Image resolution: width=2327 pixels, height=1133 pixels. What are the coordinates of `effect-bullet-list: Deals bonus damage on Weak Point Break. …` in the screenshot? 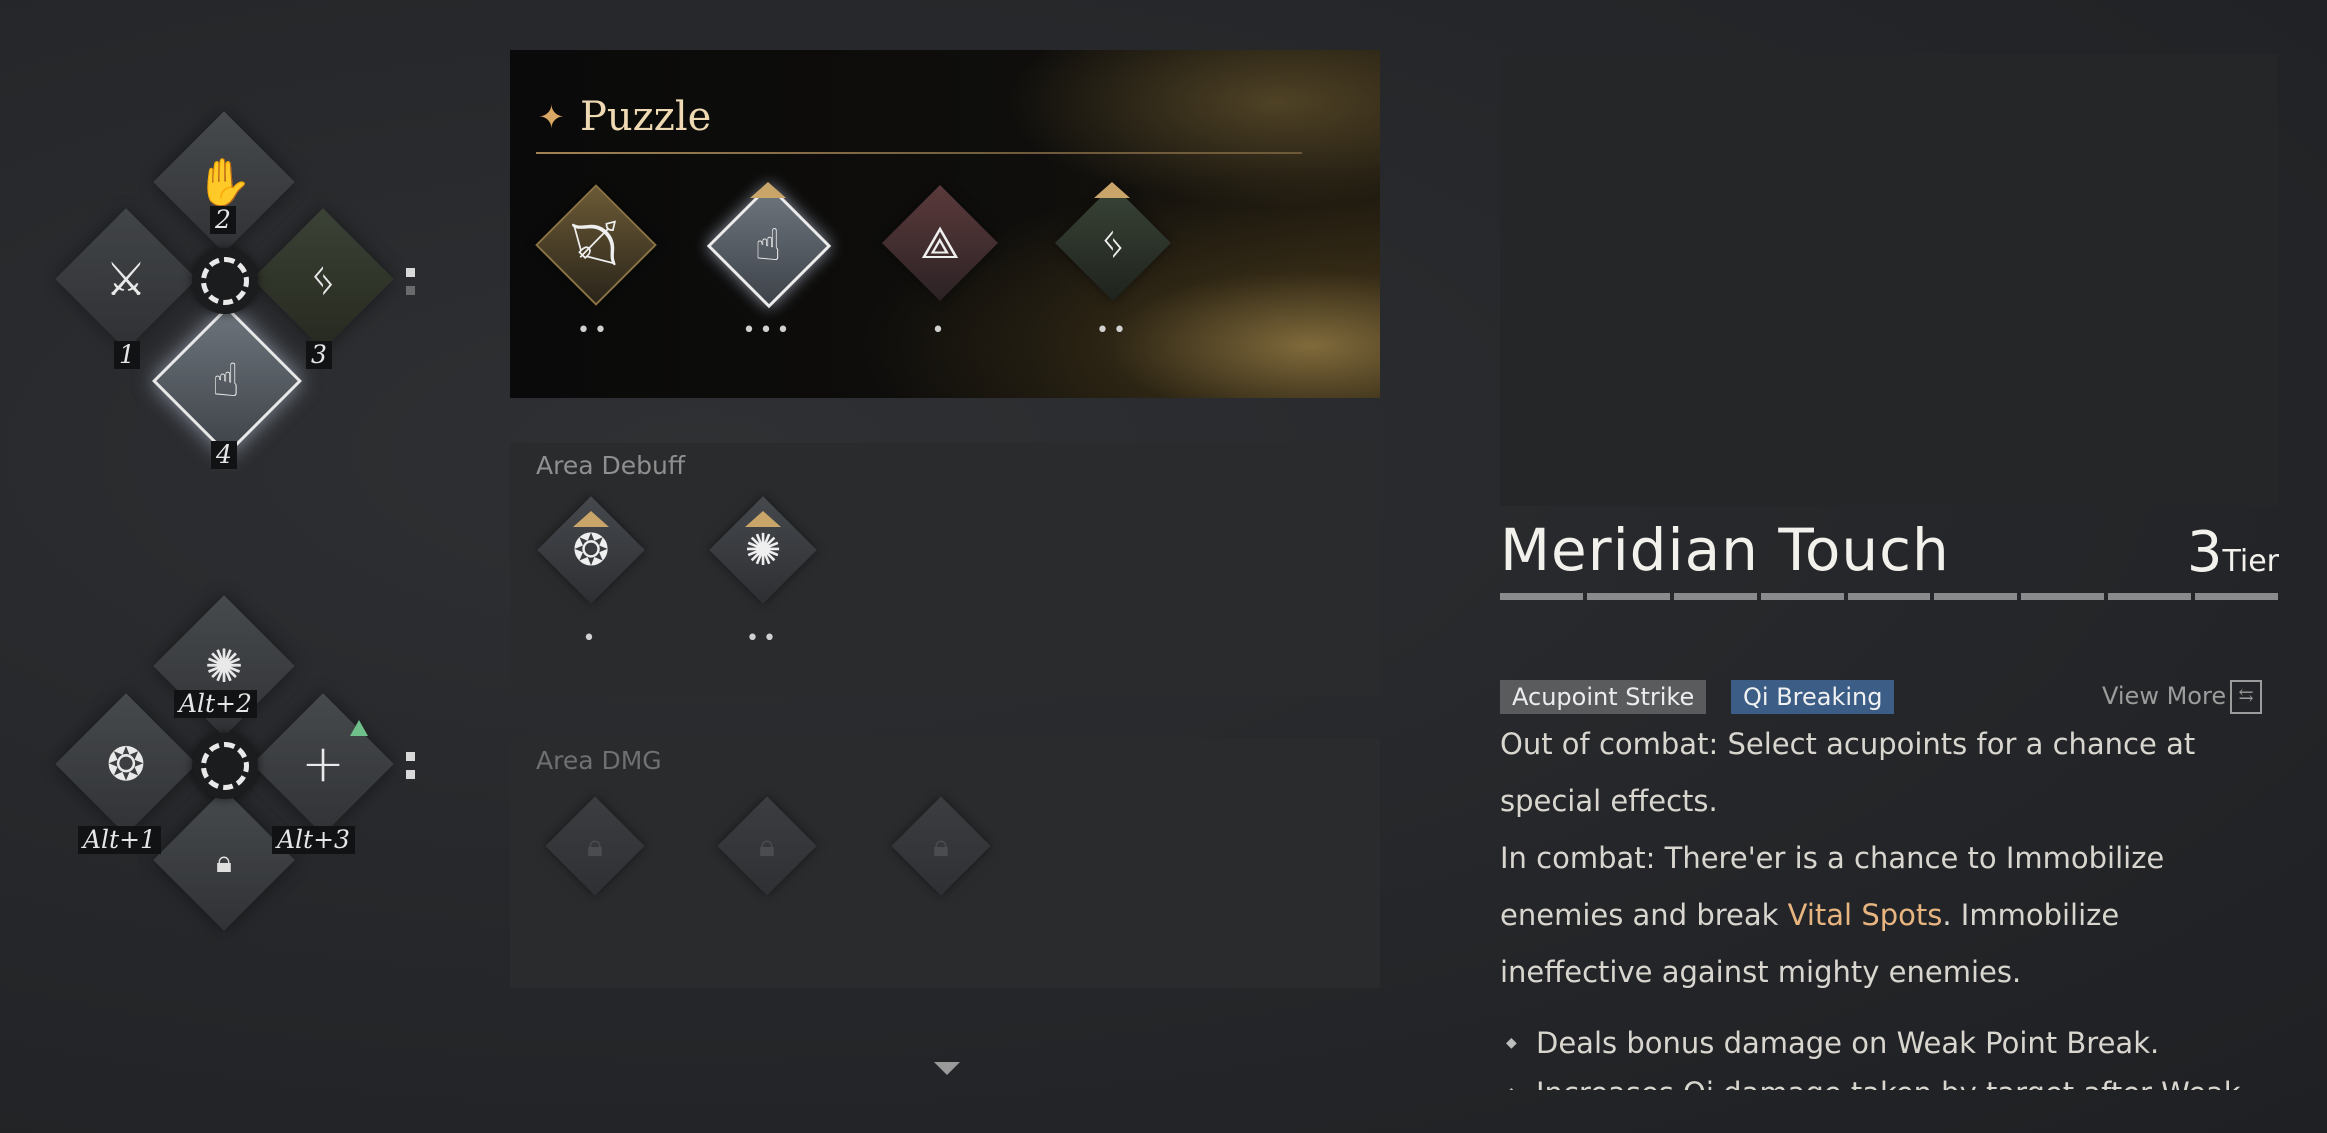 It's located at (1890, 1054).